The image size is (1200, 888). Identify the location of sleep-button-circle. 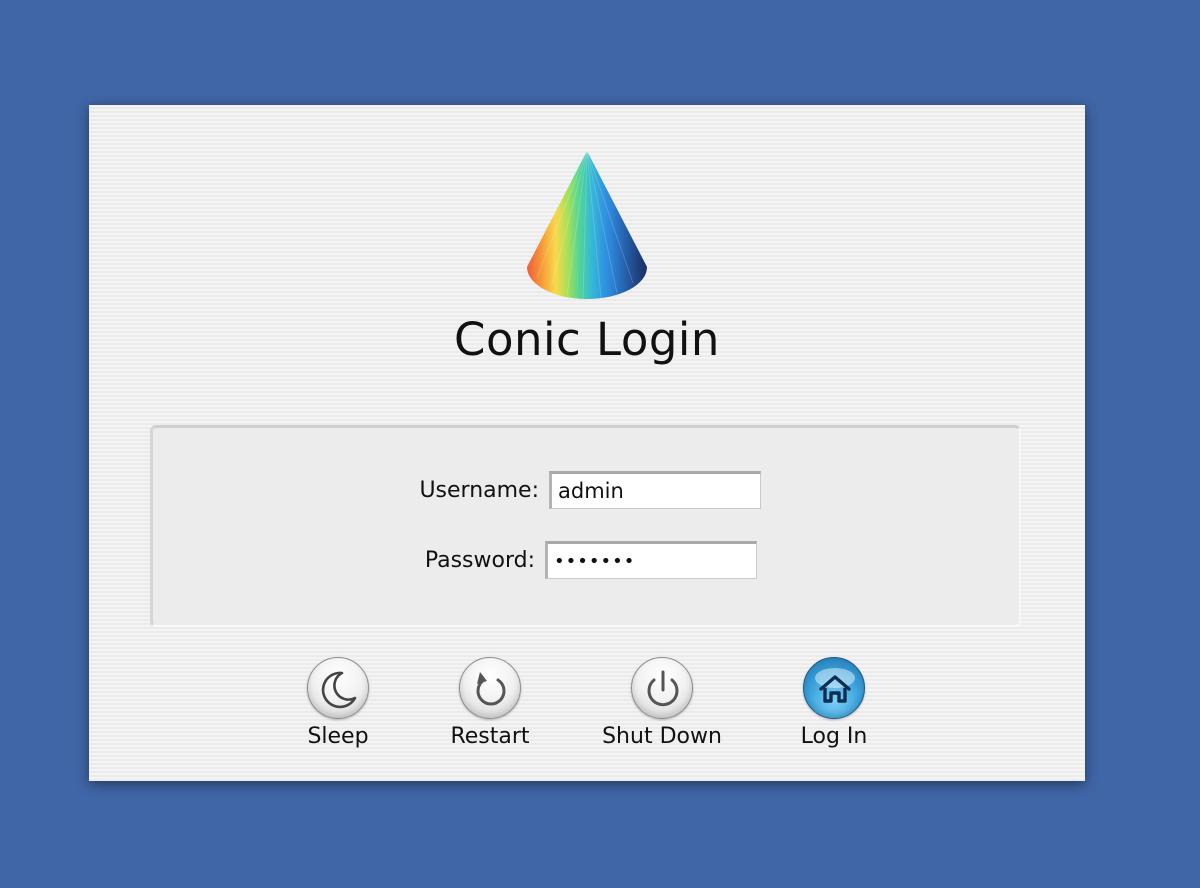
(338, 688).